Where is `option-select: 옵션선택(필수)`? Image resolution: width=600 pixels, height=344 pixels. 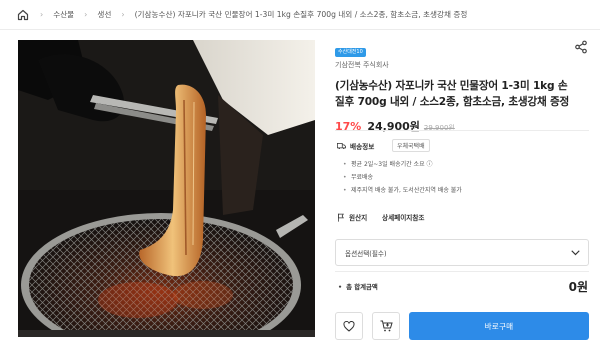 option-select: 옵션선택(필수) is located at coordinates (462, 252).